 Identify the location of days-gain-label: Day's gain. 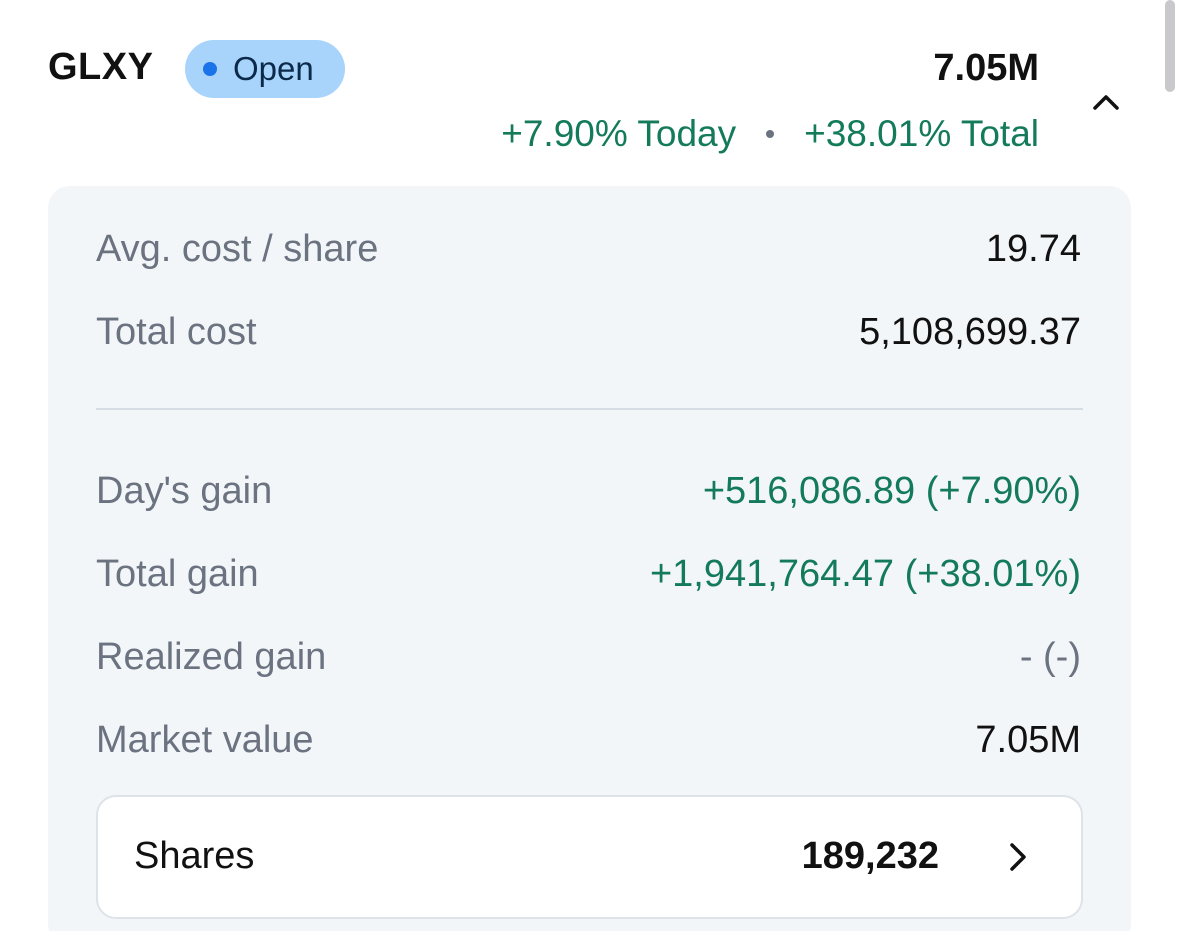
(184, 490).